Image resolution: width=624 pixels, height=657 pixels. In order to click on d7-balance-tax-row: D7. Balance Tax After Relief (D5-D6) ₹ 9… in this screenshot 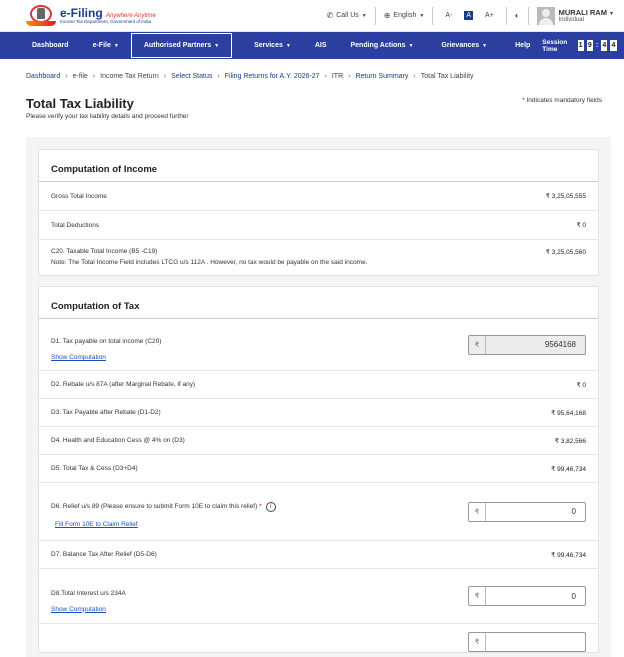, I will do `click(318, 555)`.